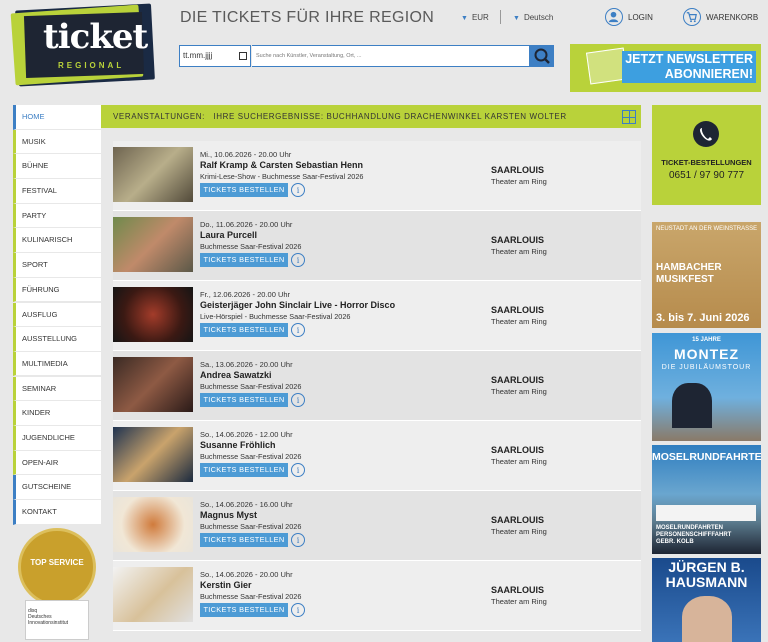  What do you see at coordinates (57, 463) in the screenshot?
I see `nav-item-open-air: OPEN-AIR` at bounding box center [57, 463].